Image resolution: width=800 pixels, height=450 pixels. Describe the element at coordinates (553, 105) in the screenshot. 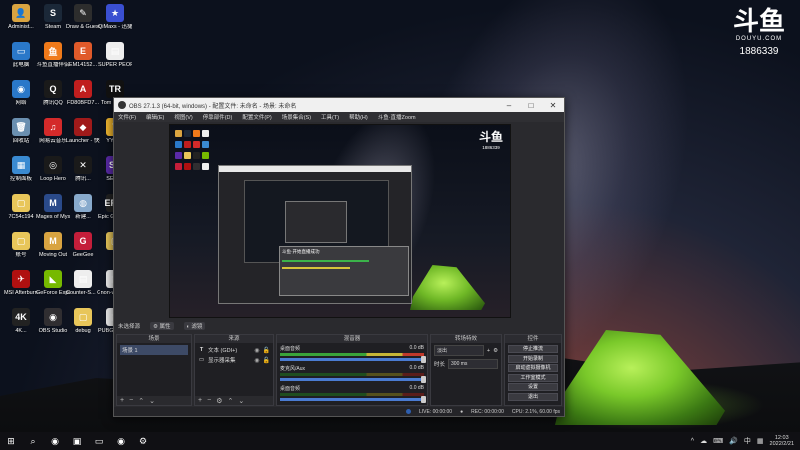

I see `close-icon: ✕` at that location.